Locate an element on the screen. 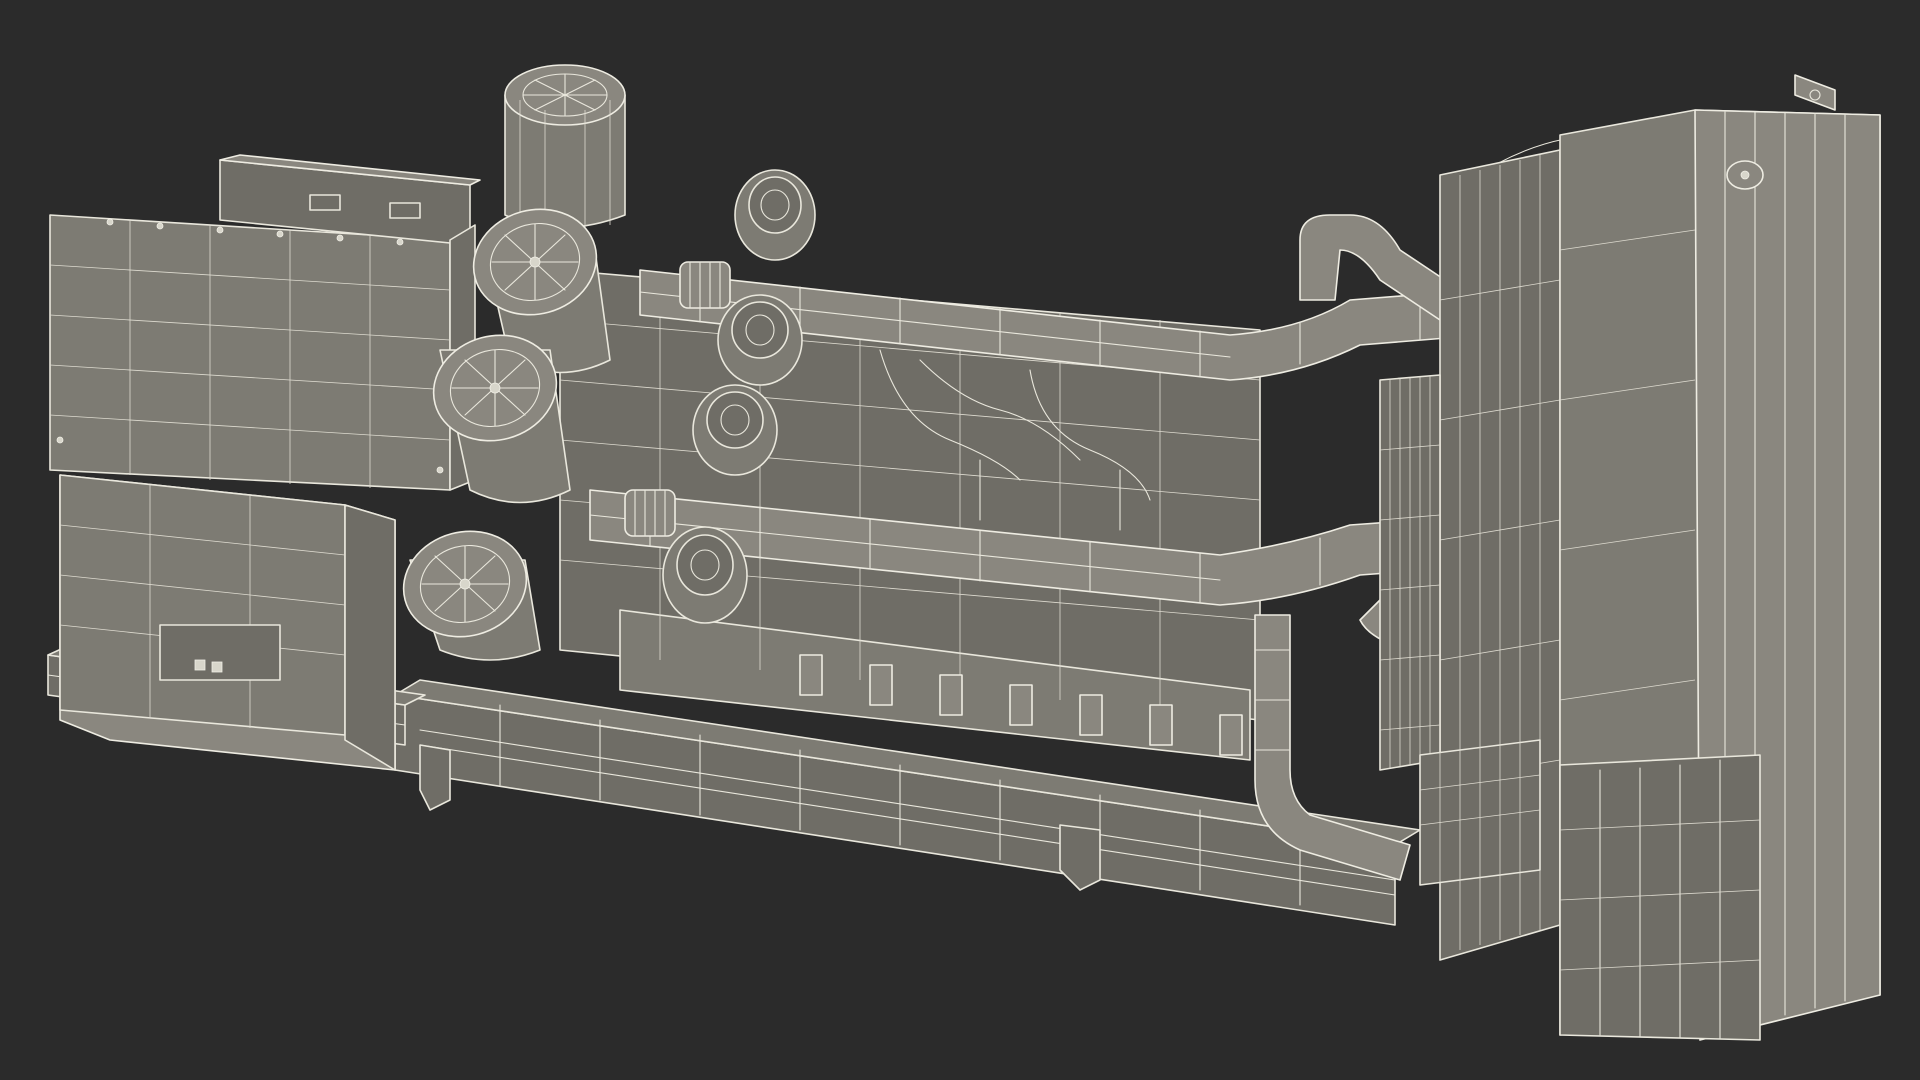  fan-guard-mesh is located at coordinates (1480, 812).